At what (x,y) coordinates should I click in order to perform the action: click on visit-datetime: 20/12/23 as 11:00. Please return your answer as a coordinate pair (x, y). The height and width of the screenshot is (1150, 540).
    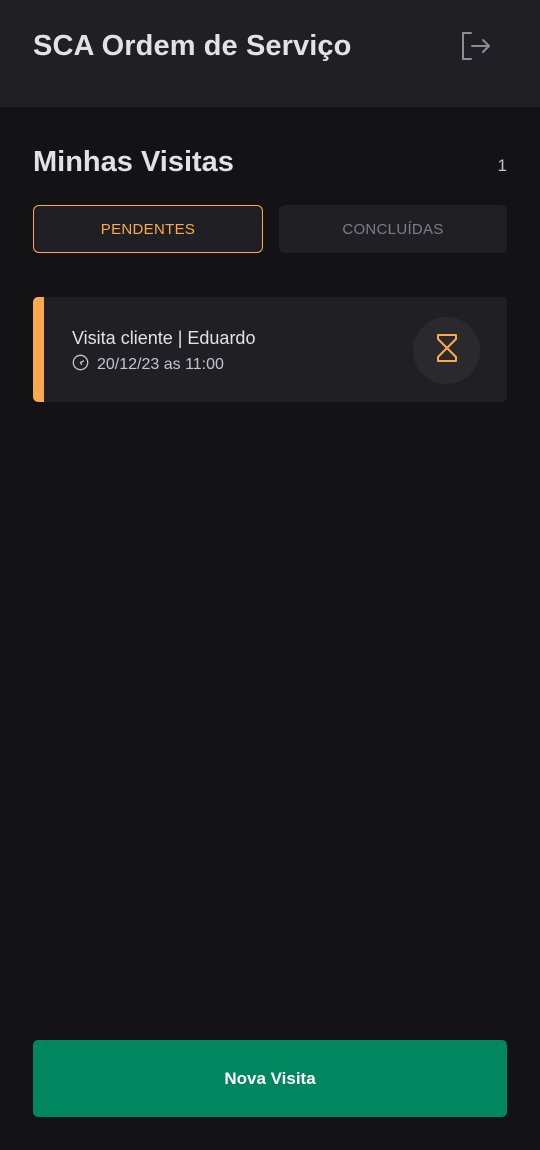
    Looking at the image, I should click on (160, 364).